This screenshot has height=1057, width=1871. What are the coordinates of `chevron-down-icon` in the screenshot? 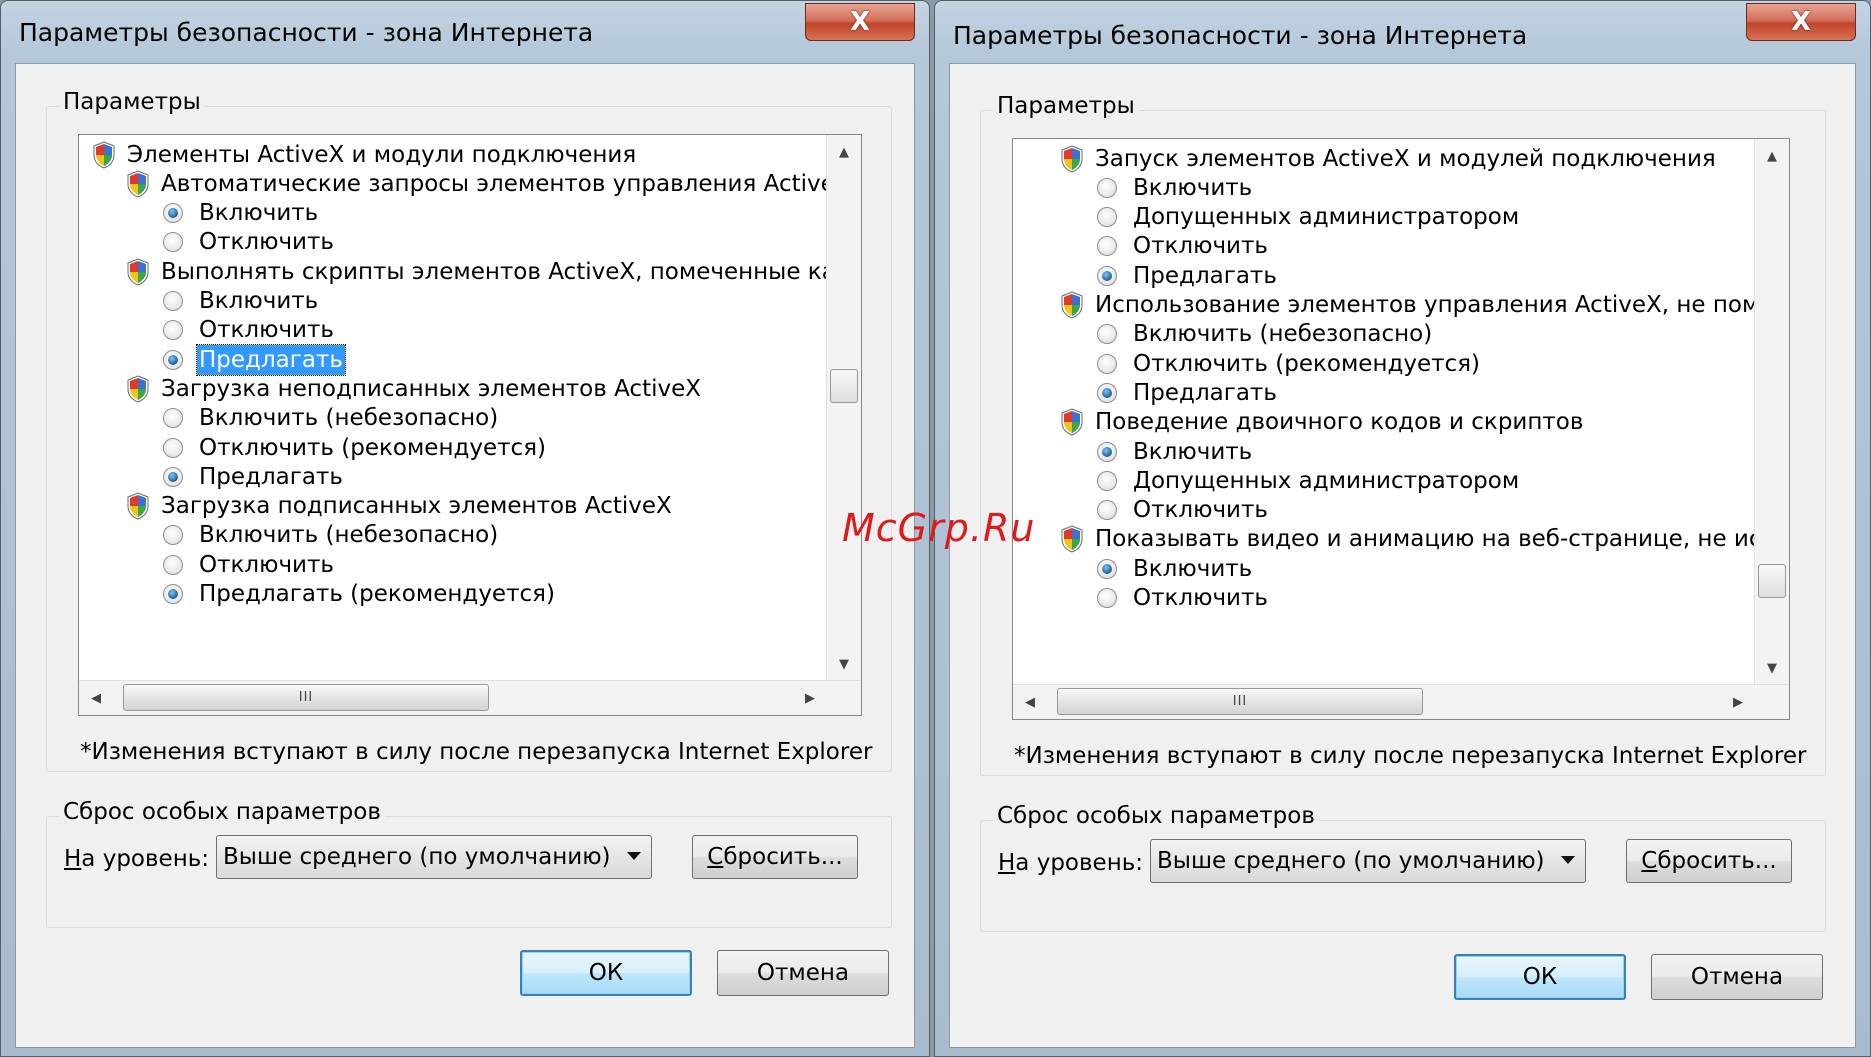 It's located at (1568, 860).